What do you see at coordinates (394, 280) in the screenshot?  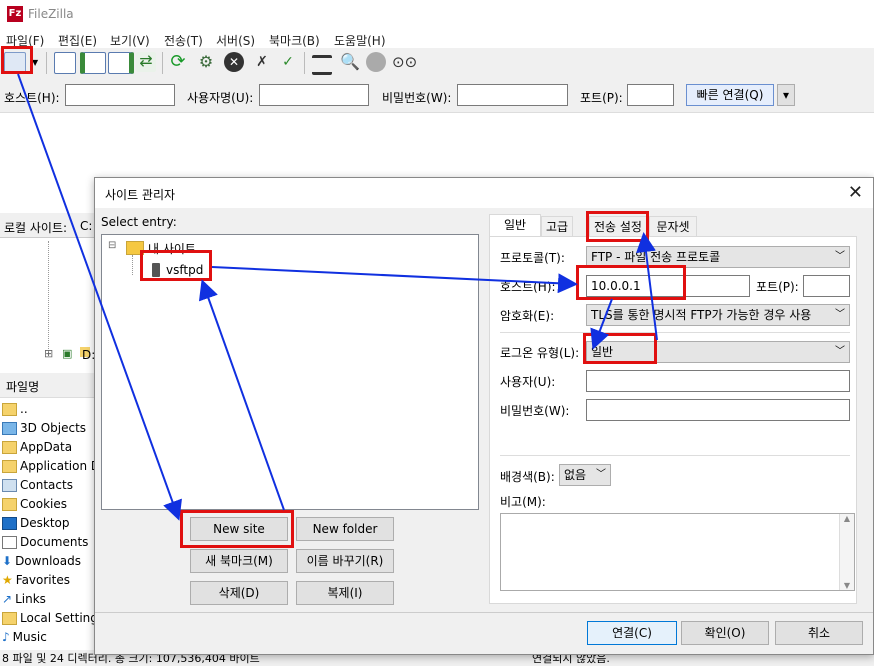 I see `arrow-to-host` at bounding box center [394, 280].